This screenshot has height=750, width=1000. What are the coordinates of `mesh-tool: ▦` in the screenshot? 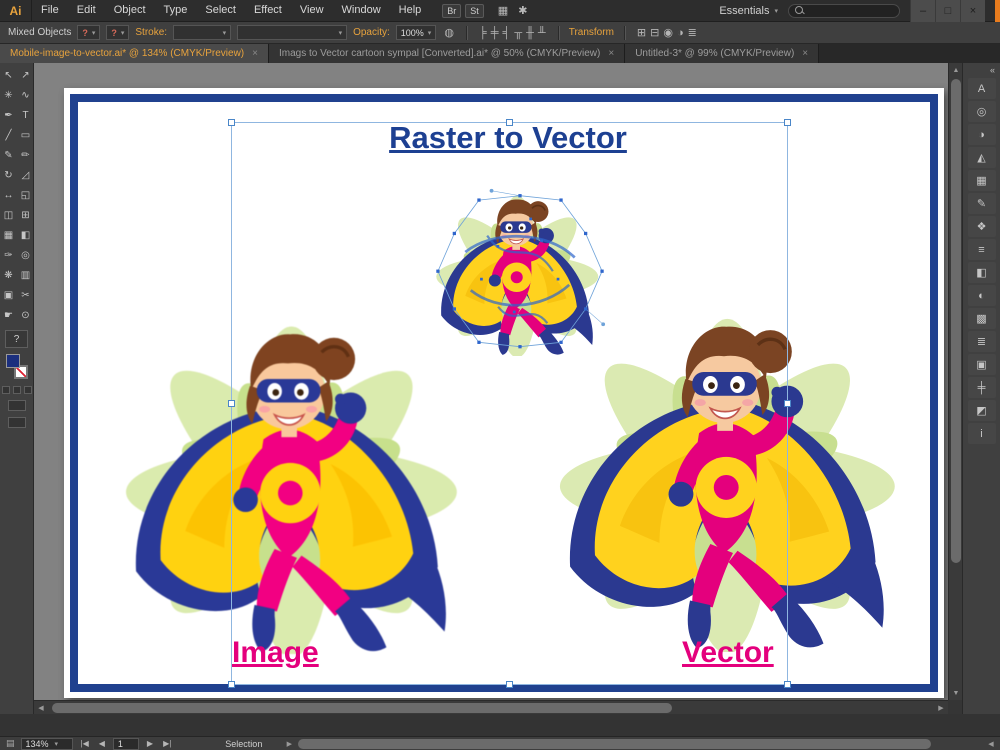 It's located at (8, 235).